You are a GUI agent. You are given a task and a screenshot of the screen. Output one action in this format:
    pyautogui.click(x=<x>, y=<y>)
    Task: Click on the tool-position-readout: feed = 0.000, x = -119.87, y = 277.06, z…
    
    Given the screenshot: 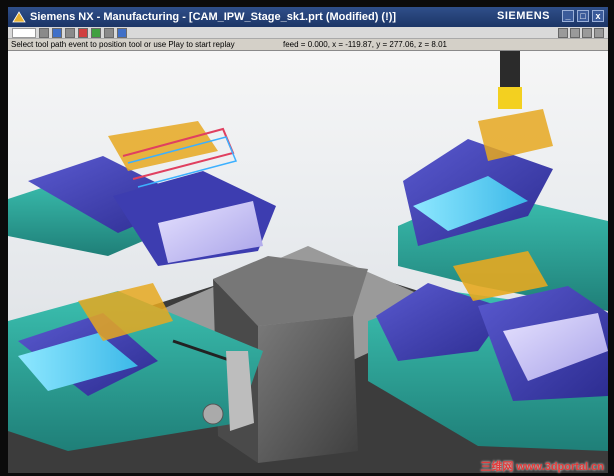 What is the action you would take?
    pyautogui.click(x=365, y=44)
    